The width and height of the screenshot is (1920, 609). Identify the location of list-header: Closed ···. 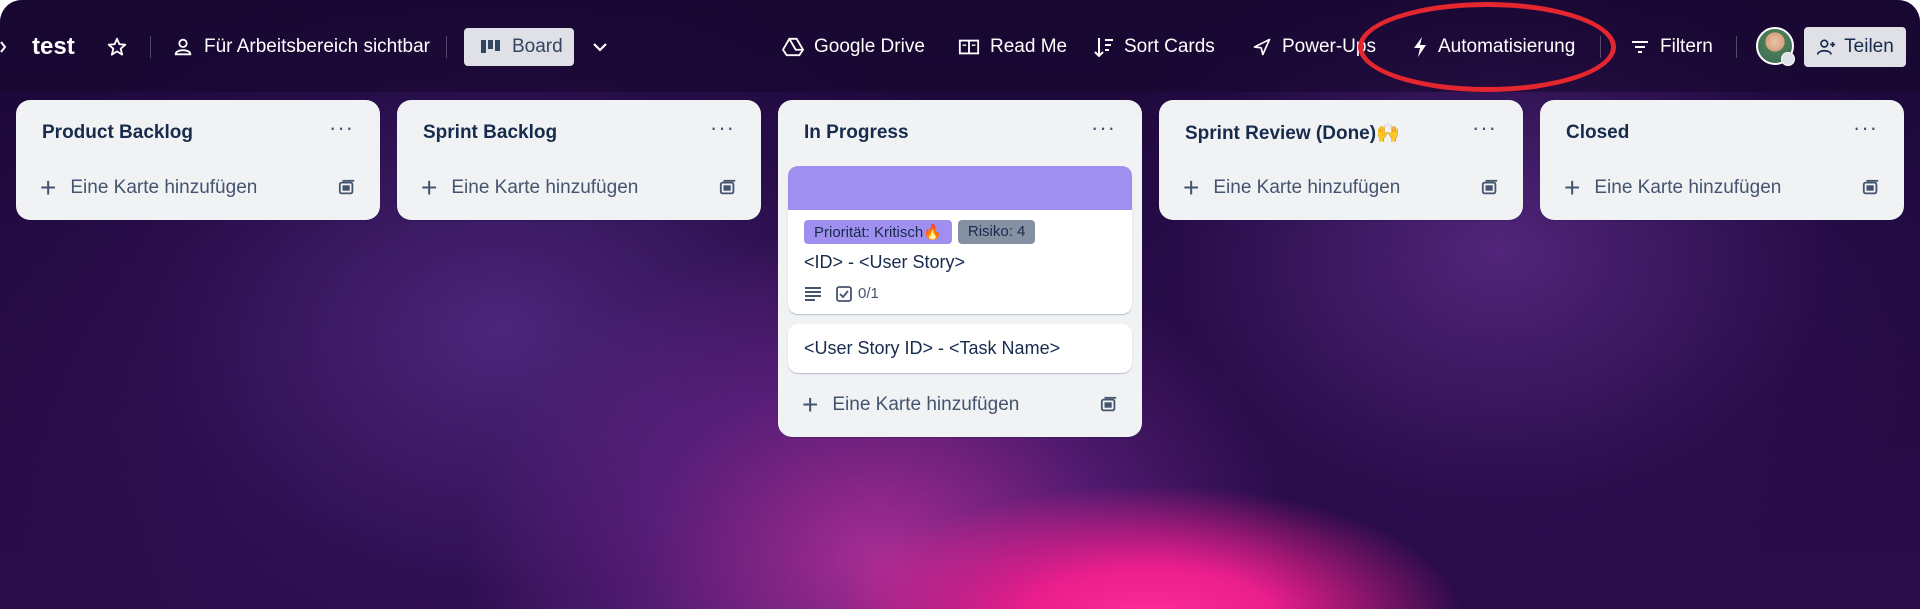
(1722, 133).